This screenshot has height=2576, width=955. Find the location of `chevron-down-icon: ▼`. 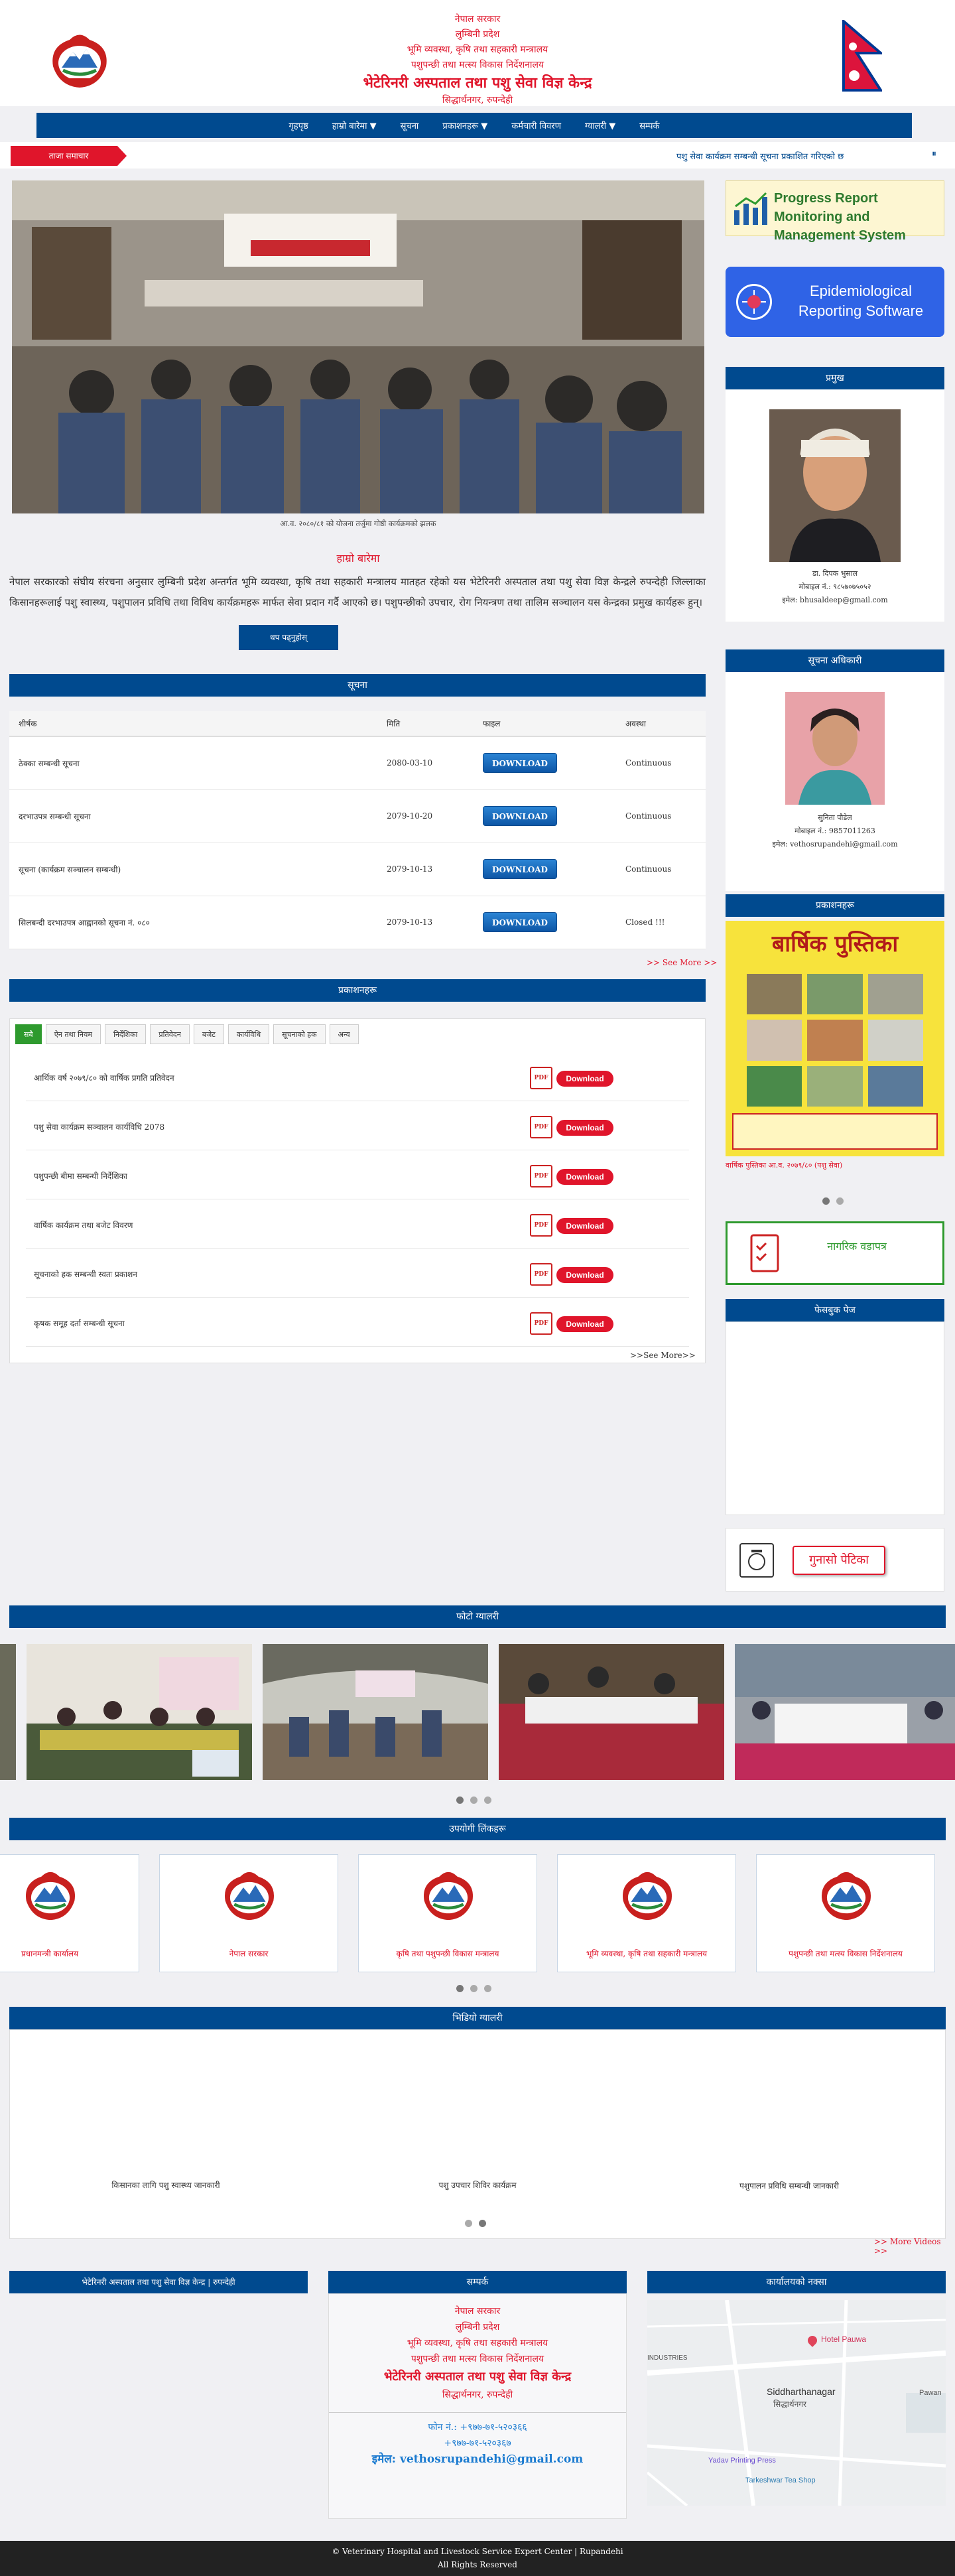

chevron-down-icon: ▼ is located at coordinates (484, 126).